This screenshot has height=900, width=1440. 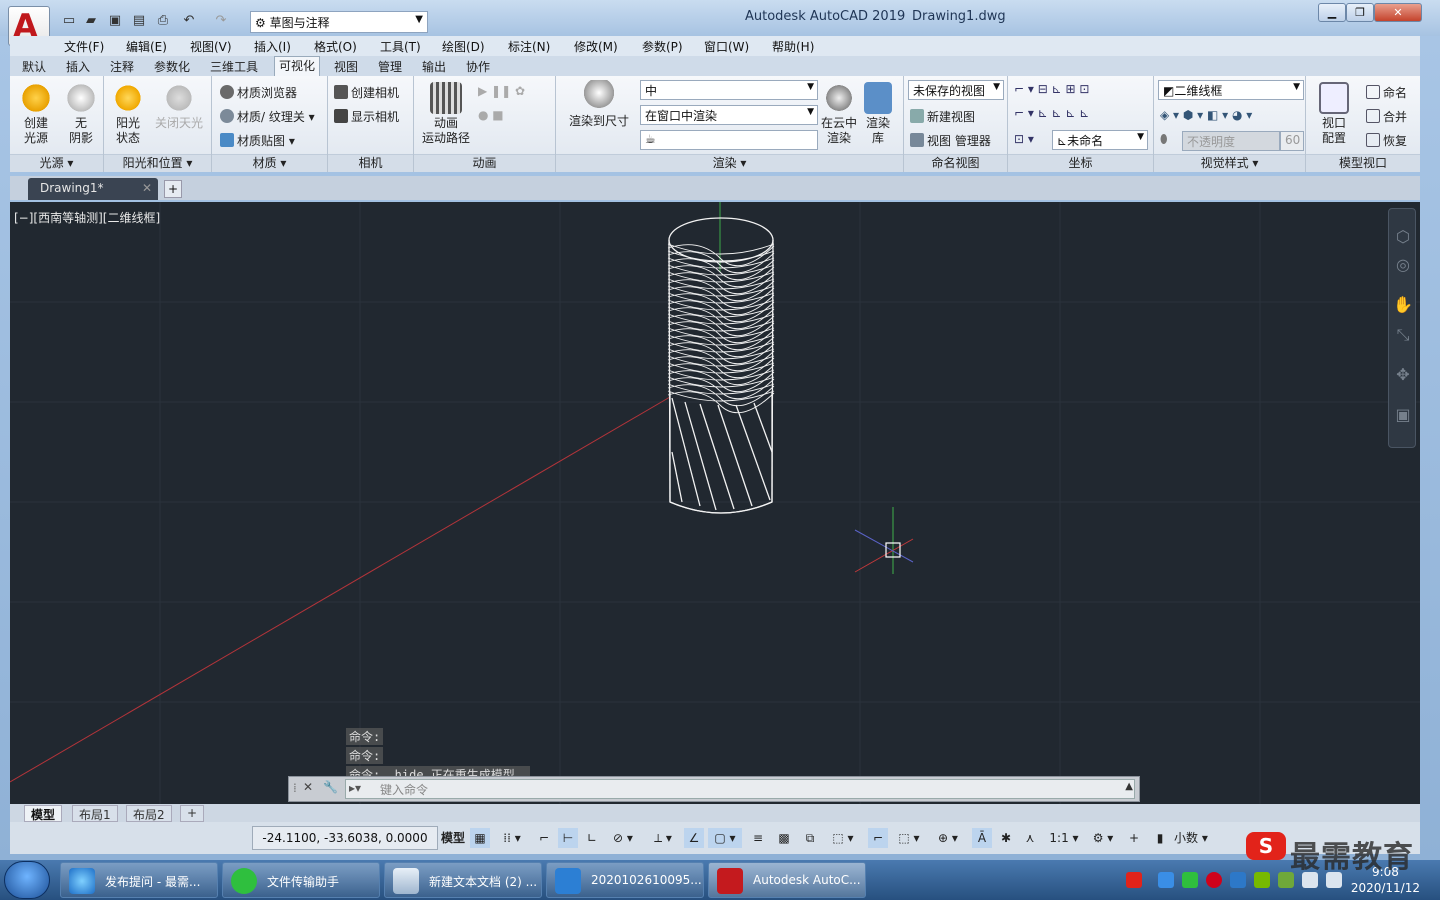 What do you see at coordinates (1206, 115) in the screenshot?
I see `visual-style-icons: ◈ ▾ ⬢ ▾ ◧ ▾ ◕ ▾` at bounding box center [1206, 115].